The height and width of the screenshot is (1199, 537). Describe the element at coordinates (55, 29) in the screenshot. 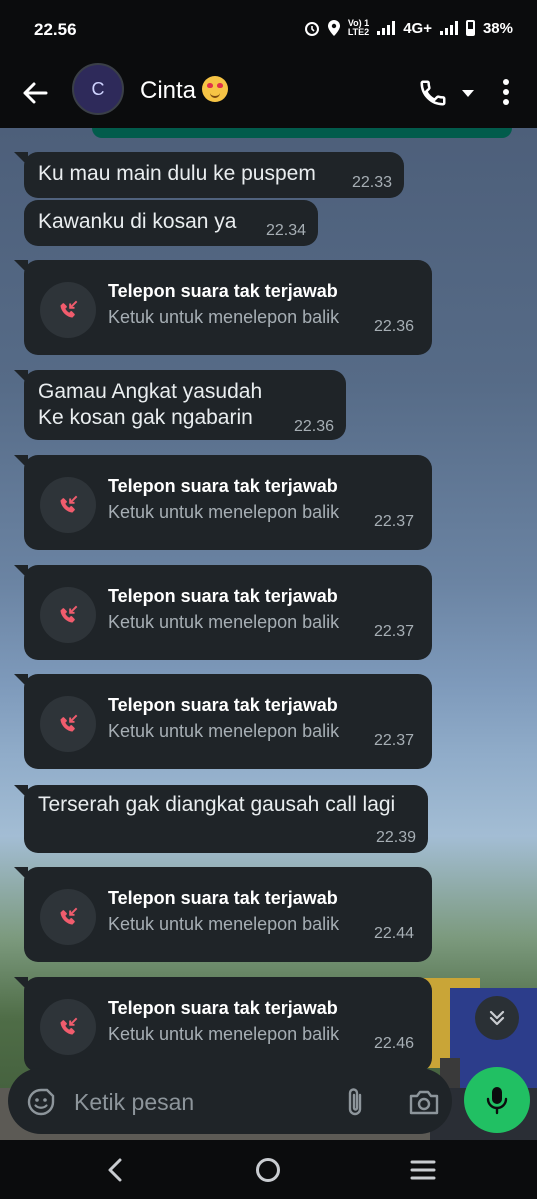

I see `status-time: 22.56` at that location.